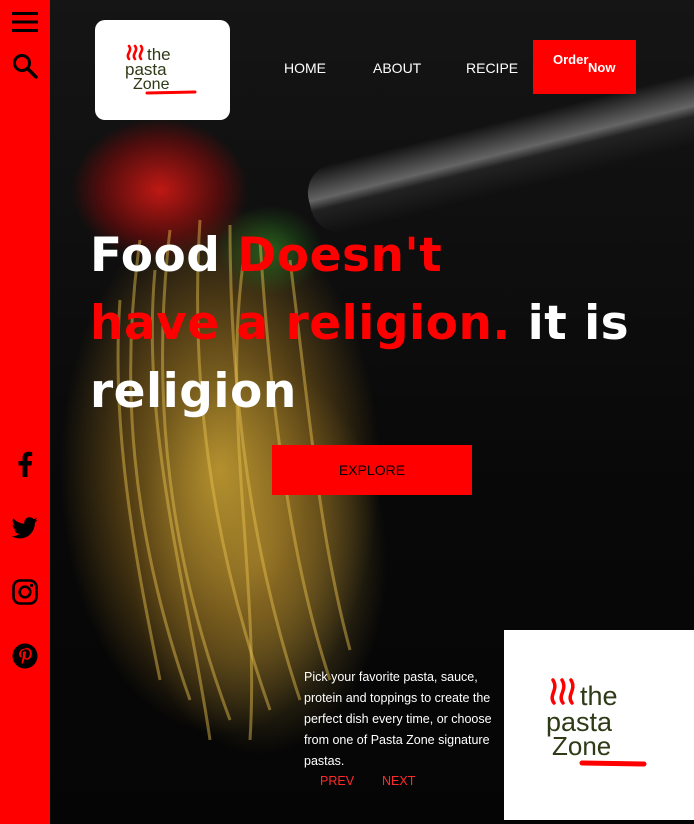  Describe the element at coordinates (305, 68) in the screenshot. I see `nav-home: HOME` at that location.